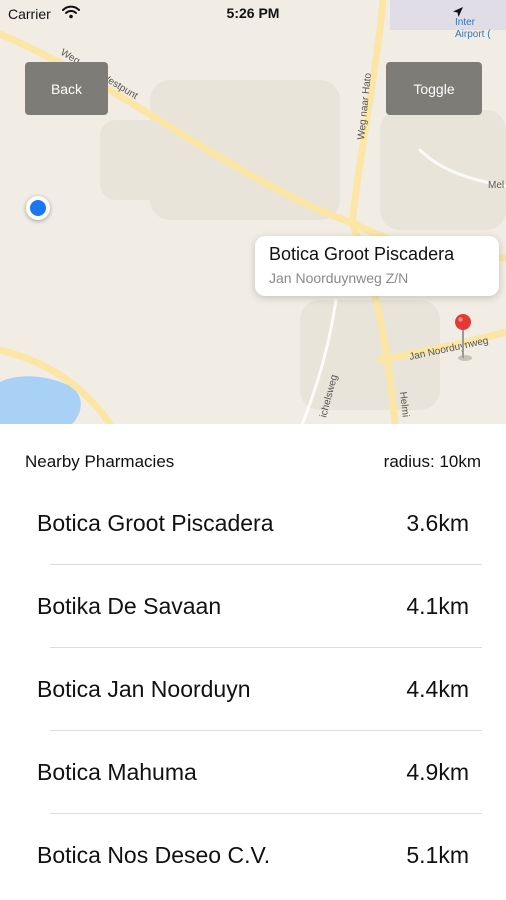 Image resolution: width=506 pixels, height=900 pixels. What do you see at coordinates (432, 461) in the screenshot?
I see `radius-label: radius: 10km` at bounding box center [432, 461].